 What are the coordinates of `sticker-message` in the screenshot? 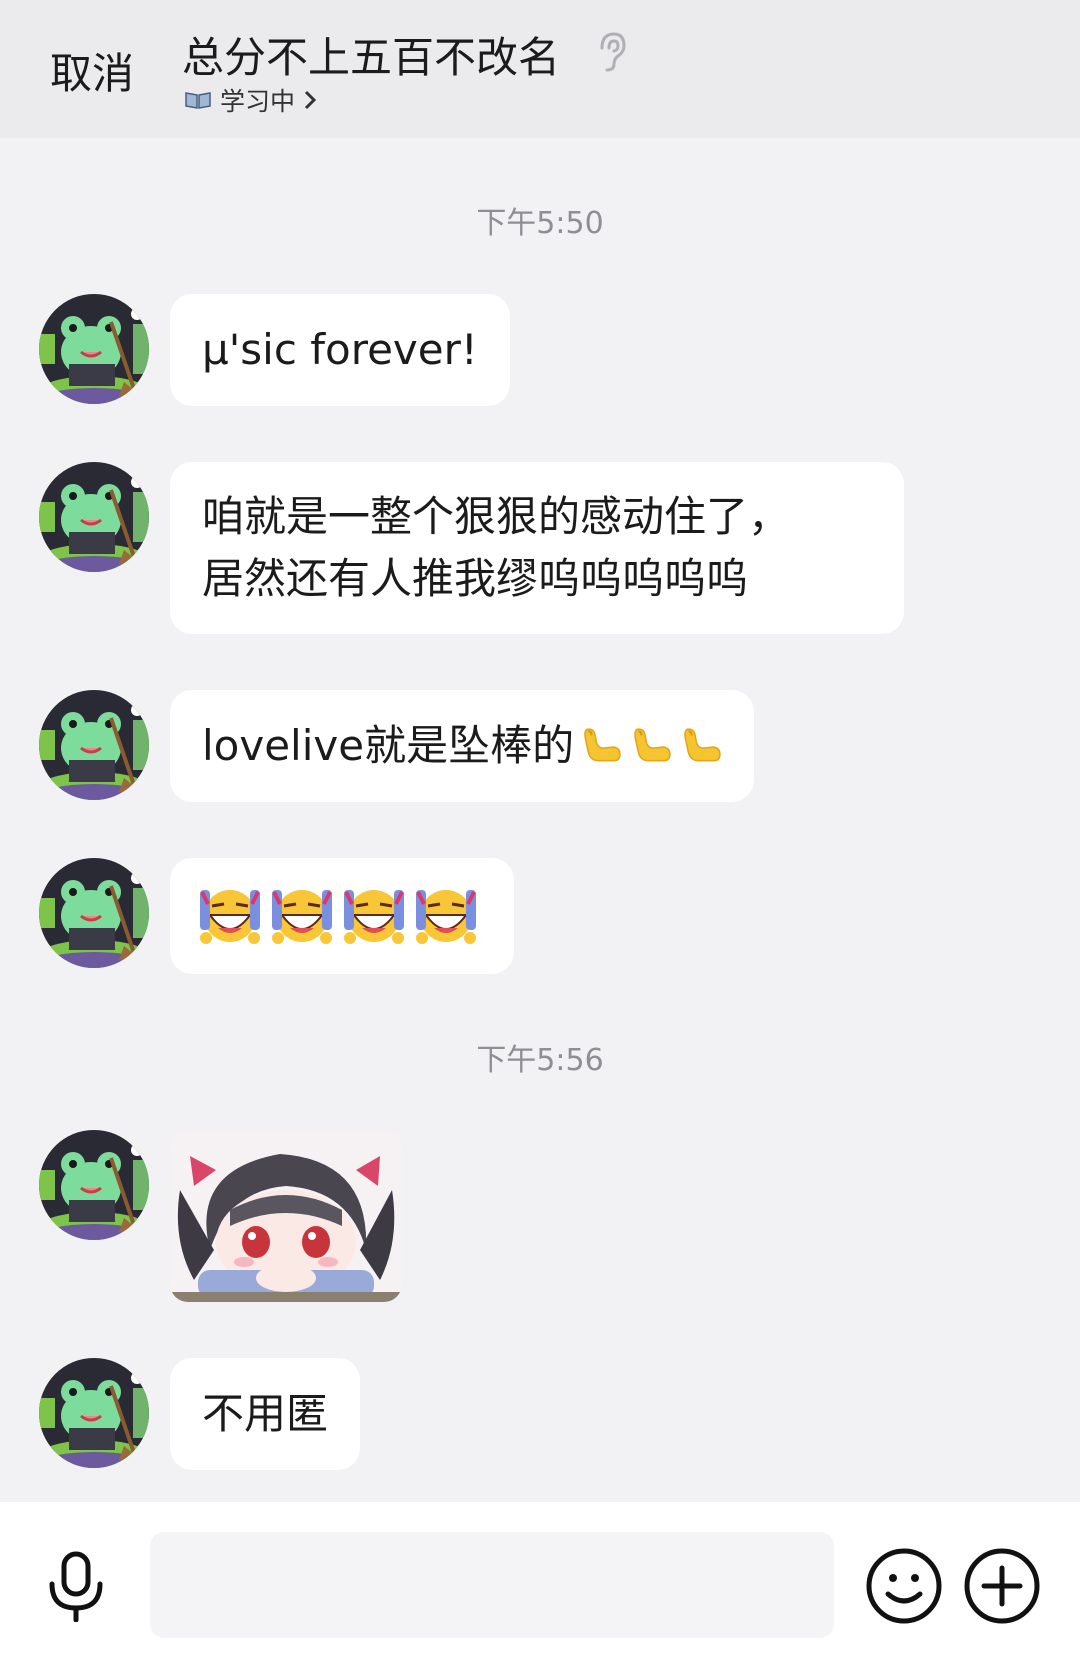 It's located at (286, 1216).